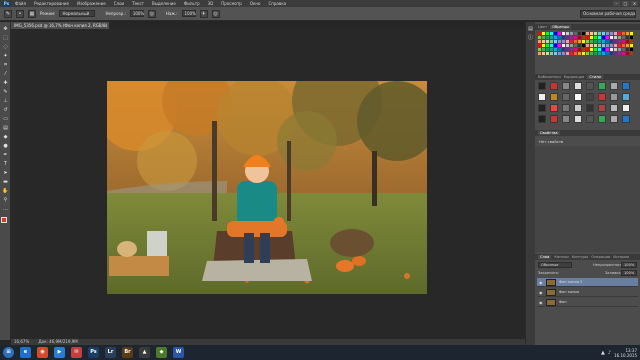 The height and width of the screenshot is (360, 640). Describe the element at coordinates (215, 13) in the screenshot. I see `pressure-size-icon: ◎` at that location.